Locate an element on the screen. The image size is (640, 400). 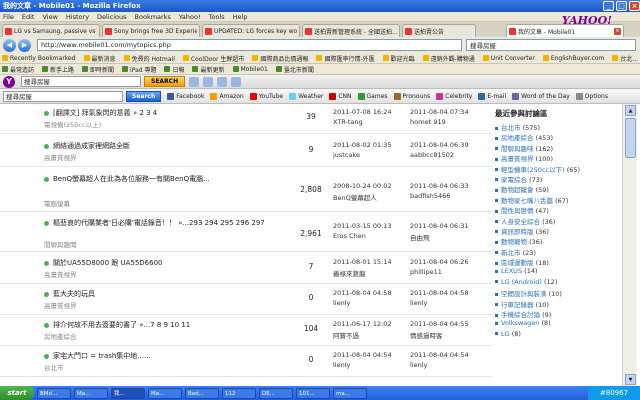
topic-forum: 房地產綜合 is located at coordinates (60, 336).